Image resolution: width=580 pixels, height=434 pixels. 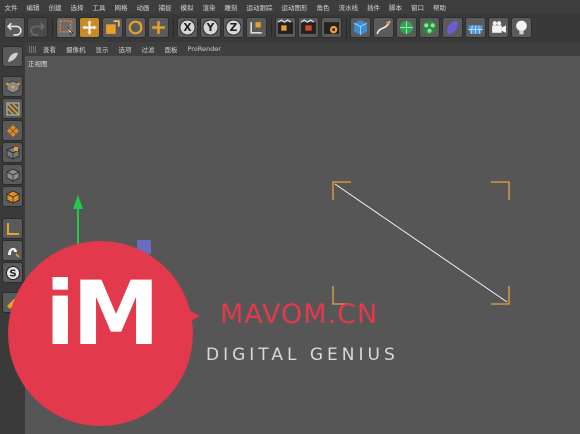 What do you see at coordinates (294, 7) in the screenshot?
I see `menu-mograph: 运动图形` at bounding box center [294, 7].